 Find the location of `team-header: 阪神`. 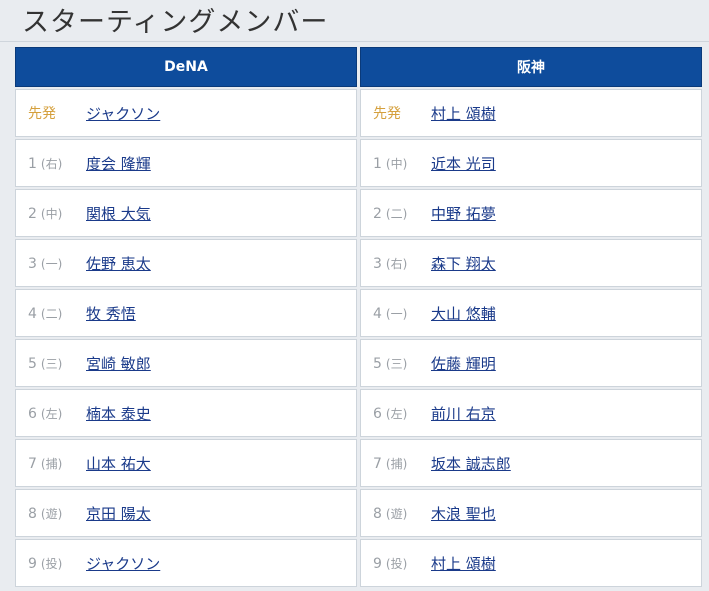

team-header: 阪神 is located at coordinates (531, 67).